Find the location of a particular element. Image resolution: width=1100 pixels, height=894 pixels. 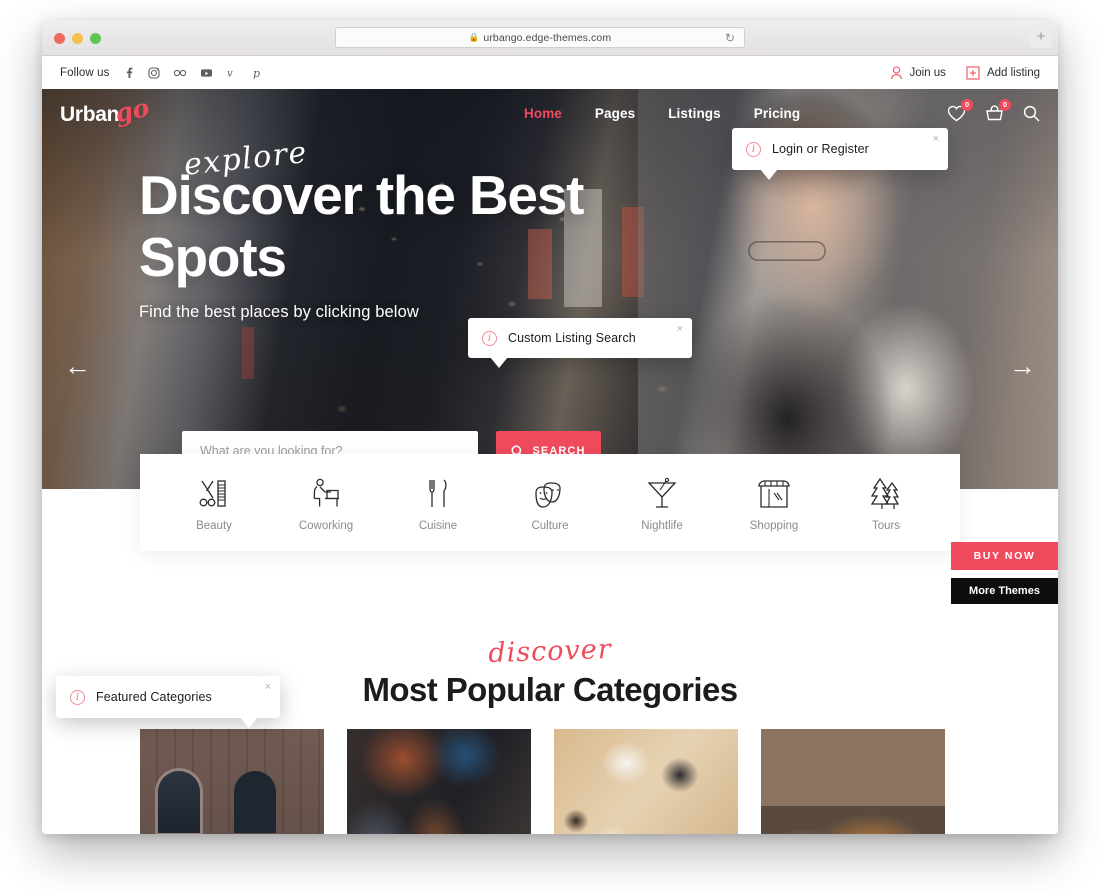

close-window-button is located at coordinates (59, 38).